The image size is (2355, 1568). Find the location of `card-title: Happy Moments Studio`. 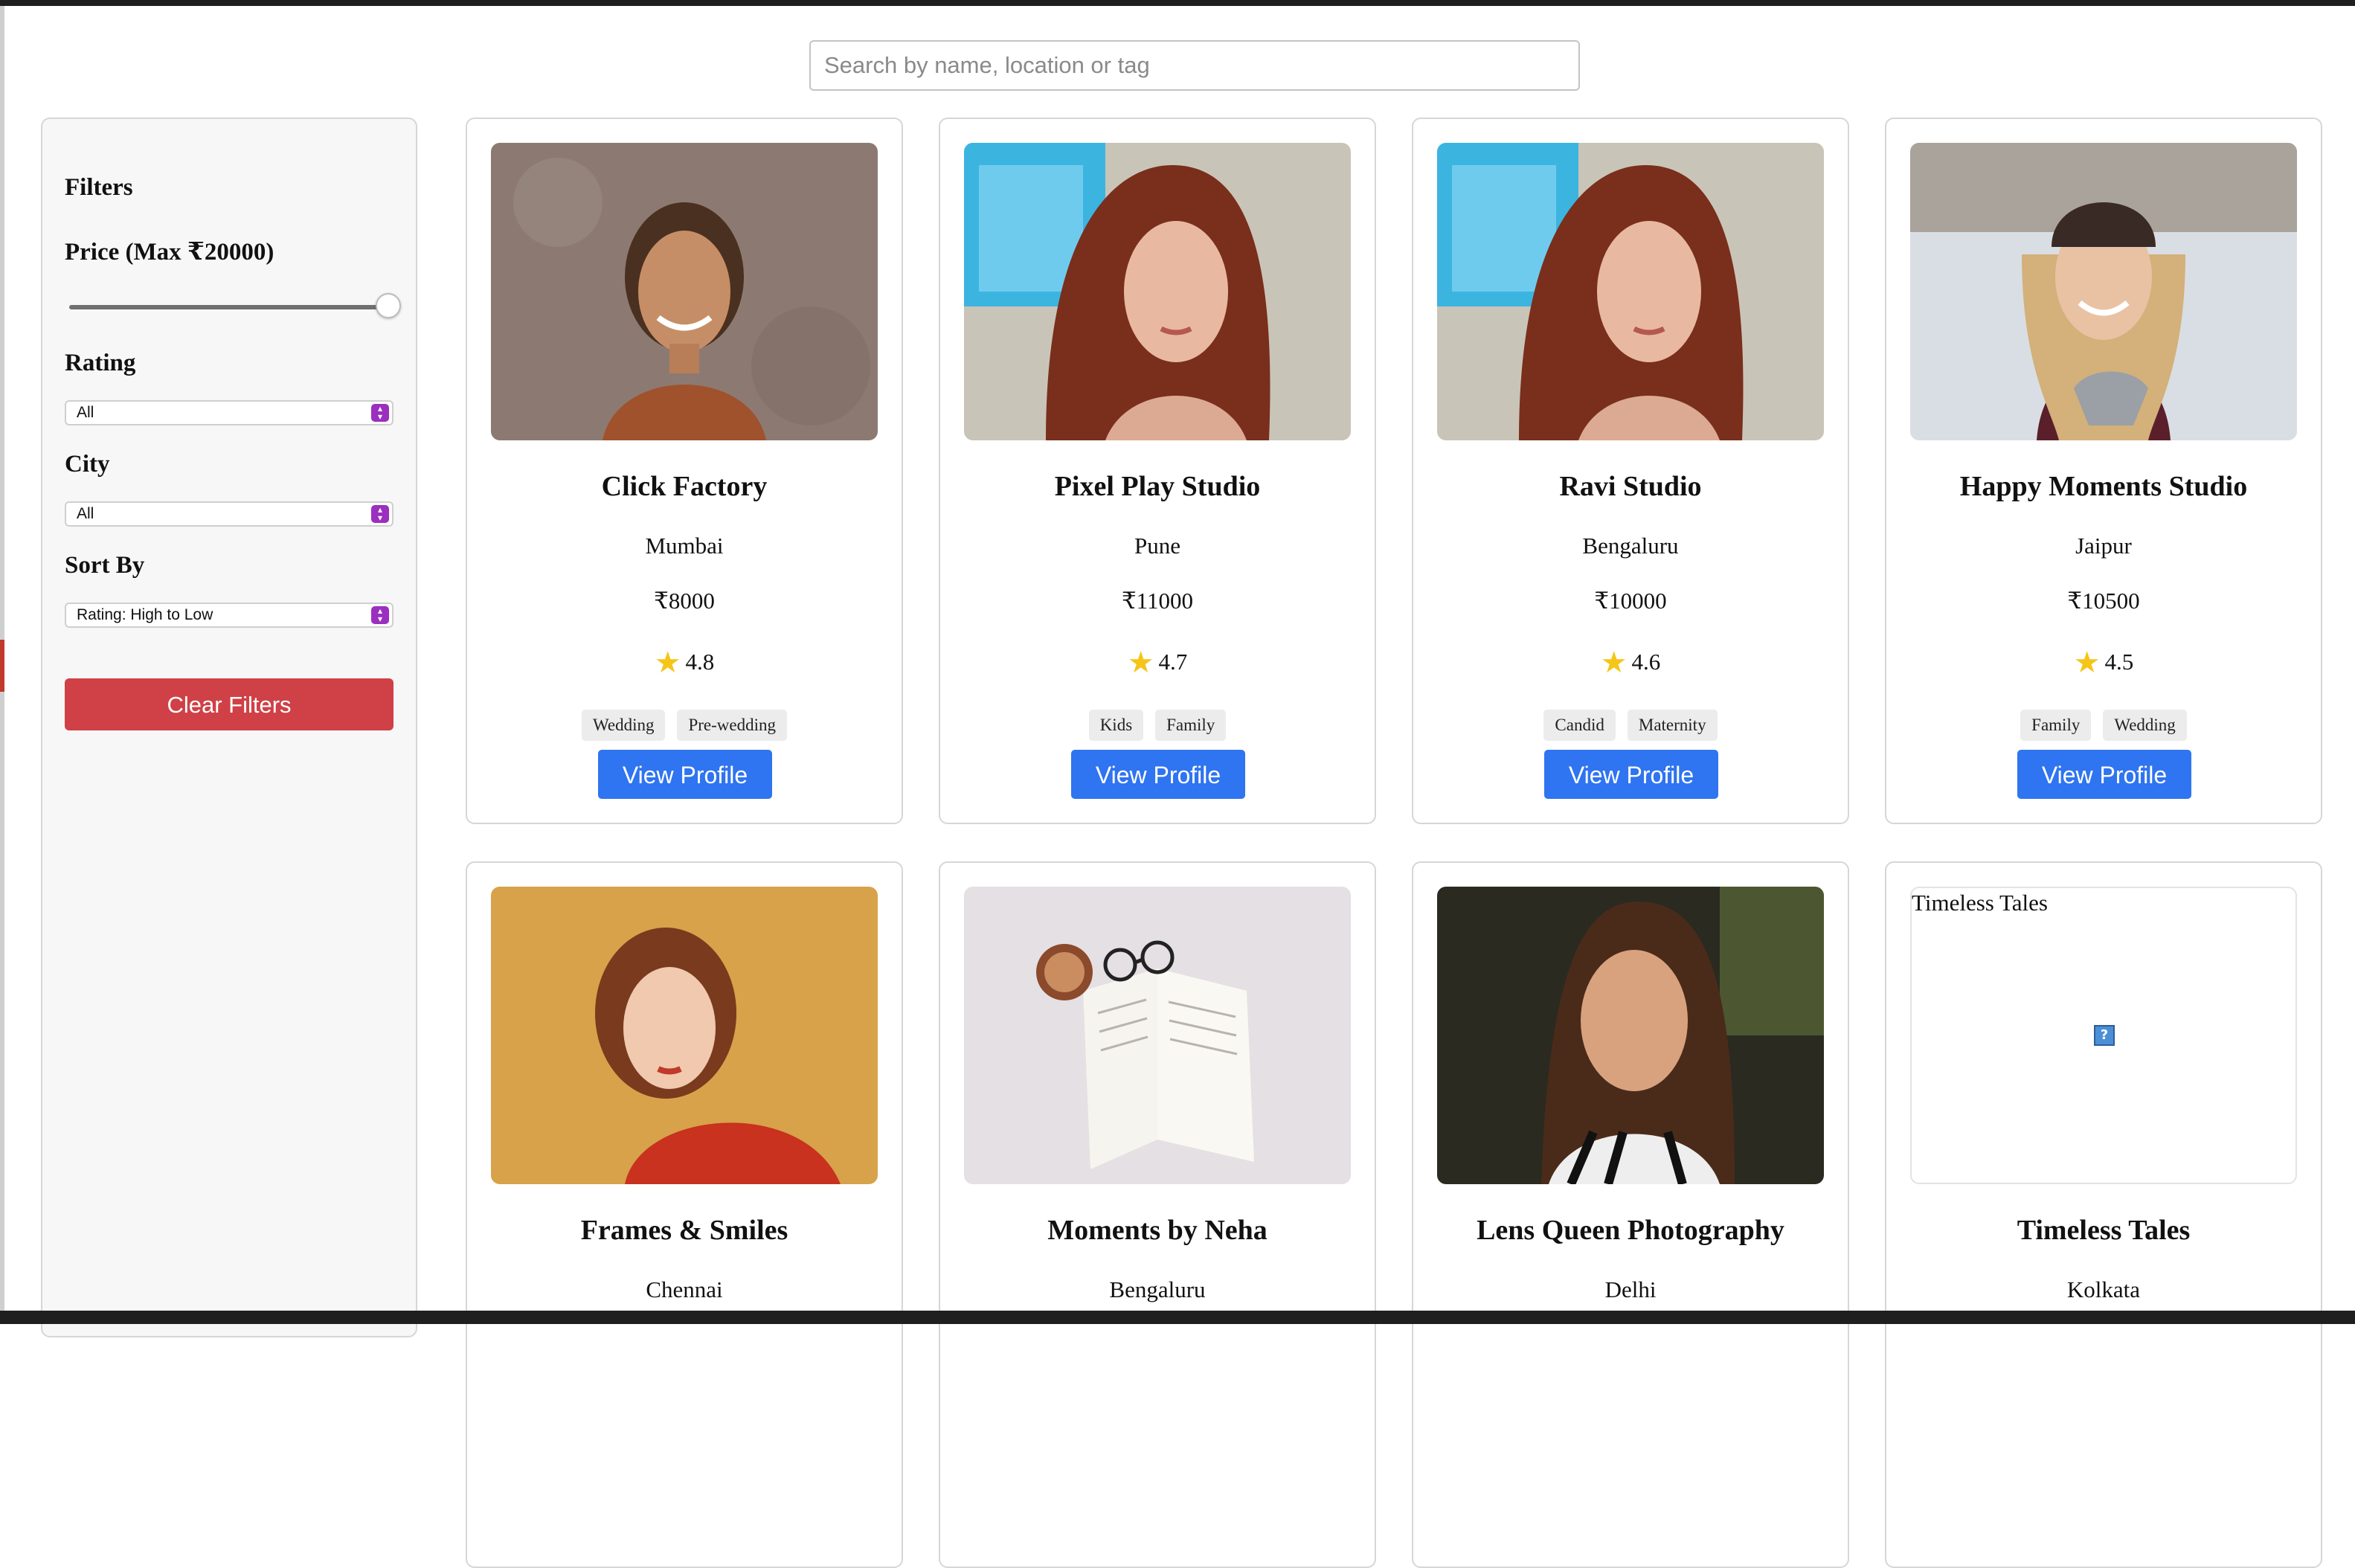

card-title: Happy Moments Studio is located at coordinates (2103, 486).